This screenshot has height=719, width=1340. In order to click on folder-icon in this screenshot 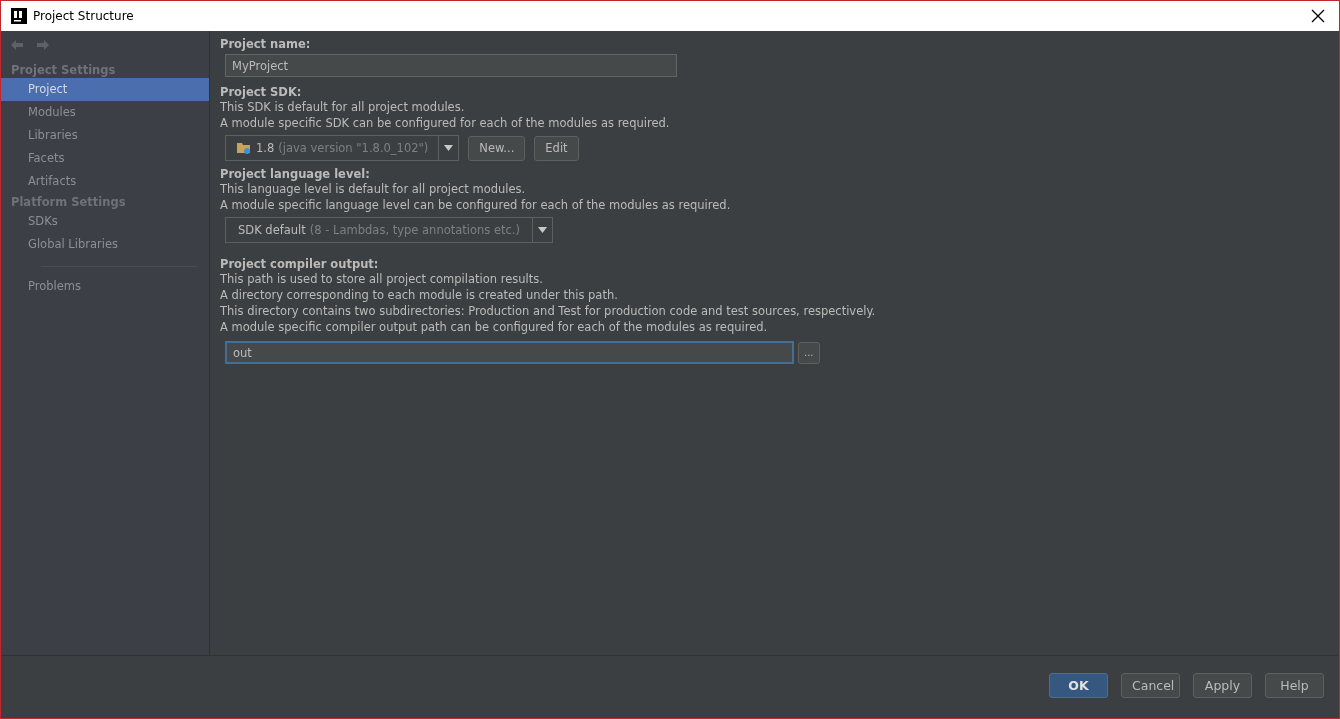, I will do `click(244, 148)`.